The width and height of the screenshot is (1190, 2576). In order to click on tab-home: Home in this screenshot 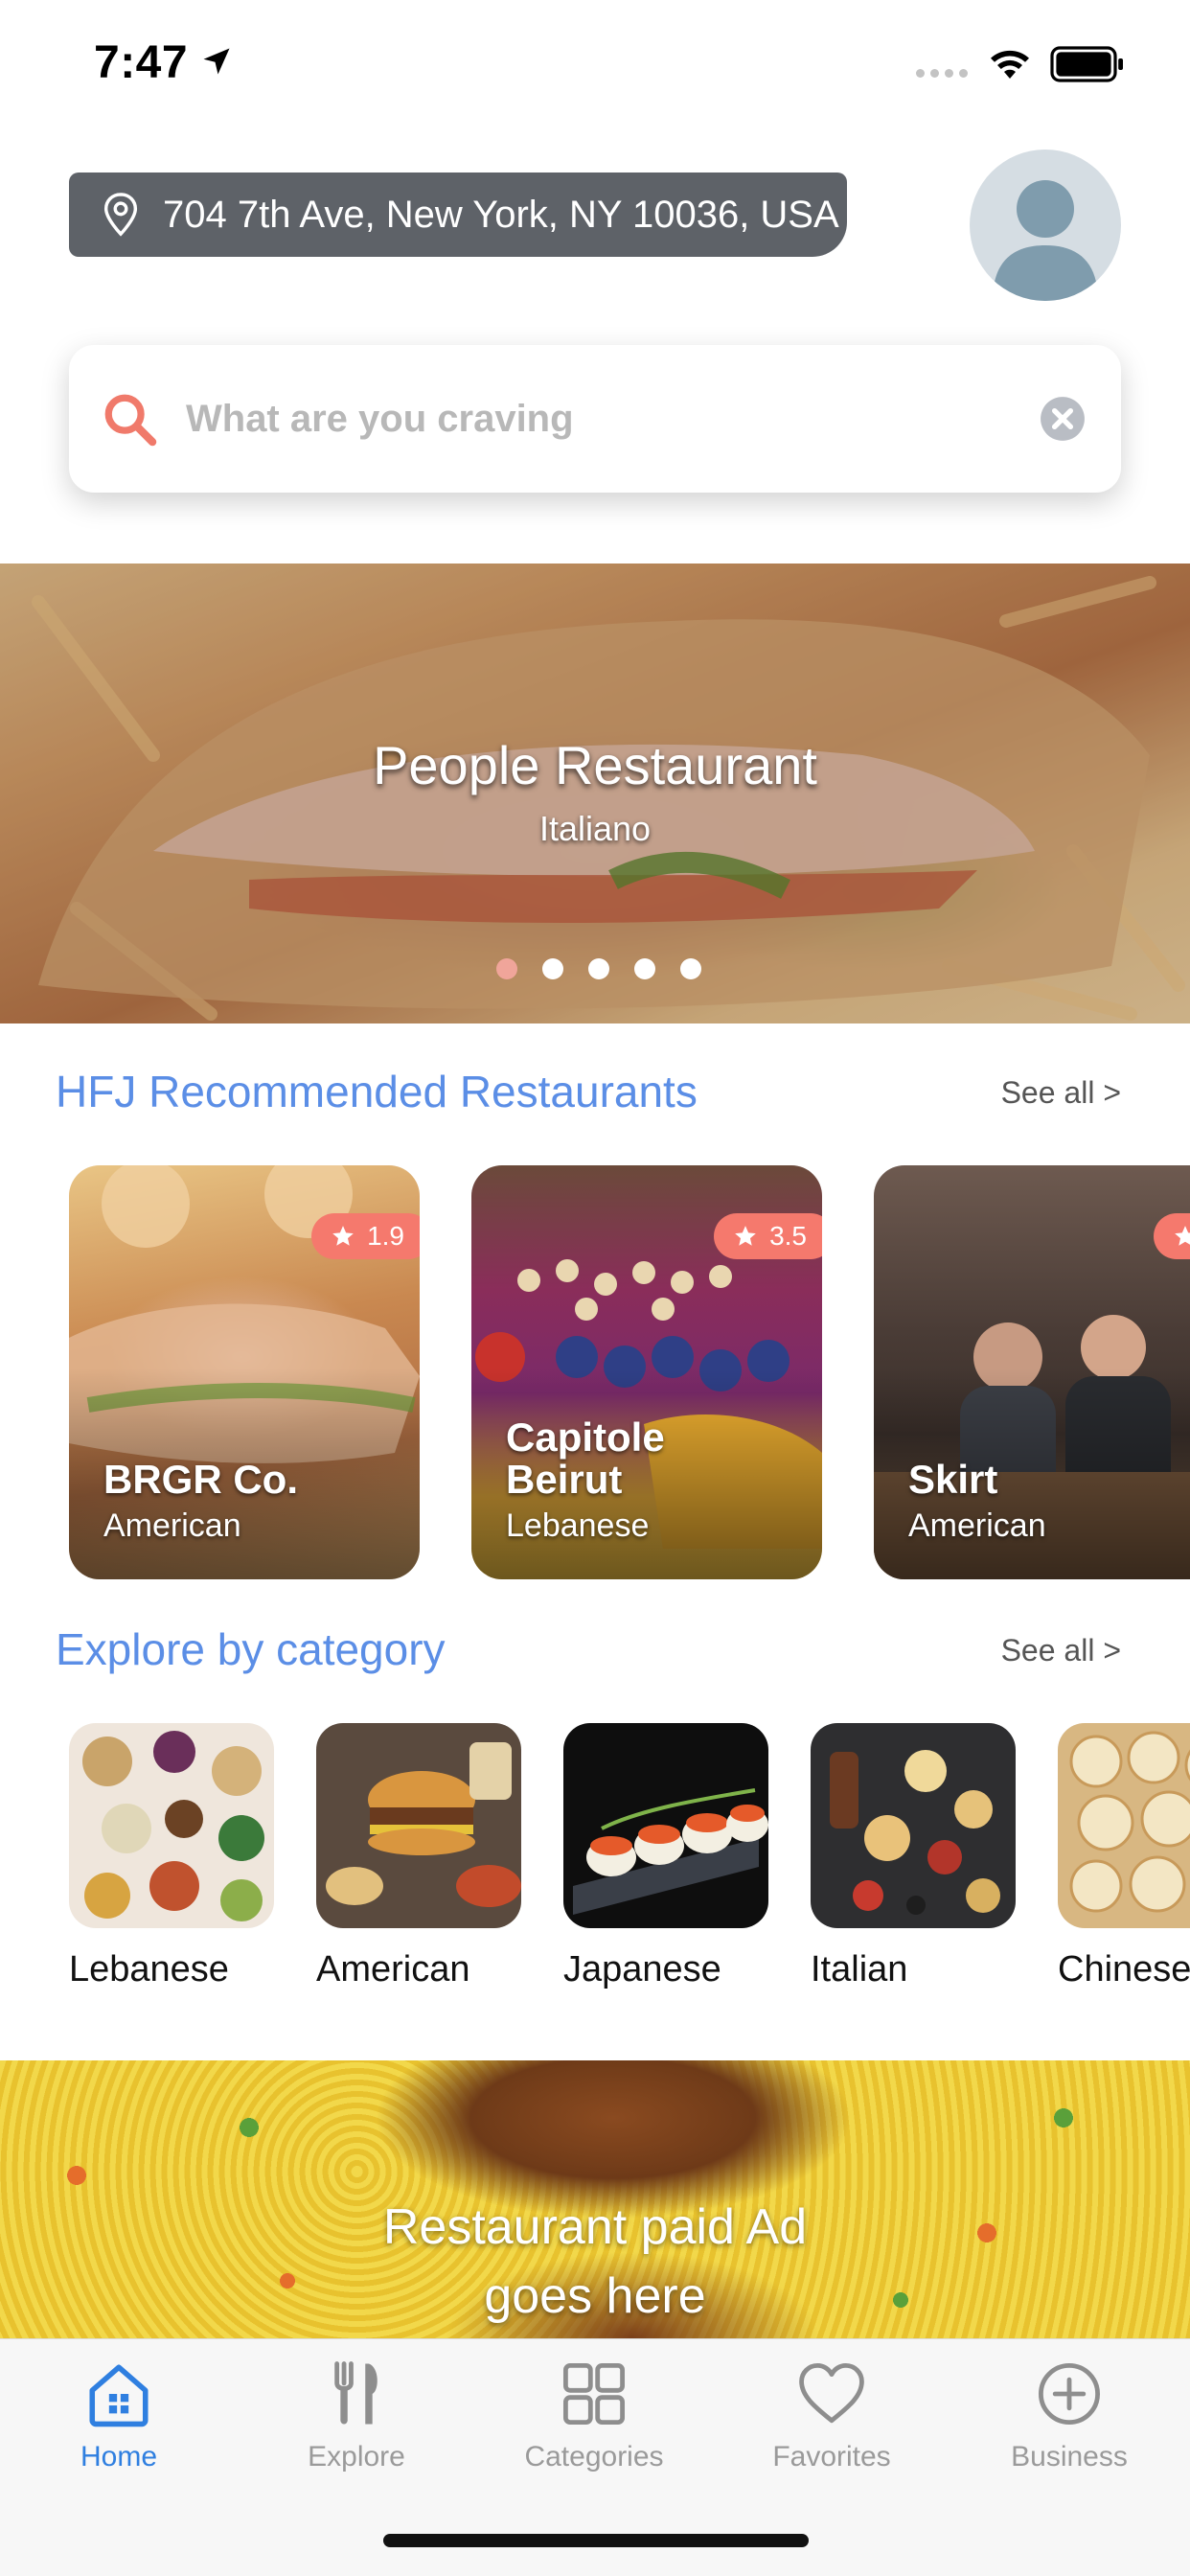, I will do `click(119, 2415)`.